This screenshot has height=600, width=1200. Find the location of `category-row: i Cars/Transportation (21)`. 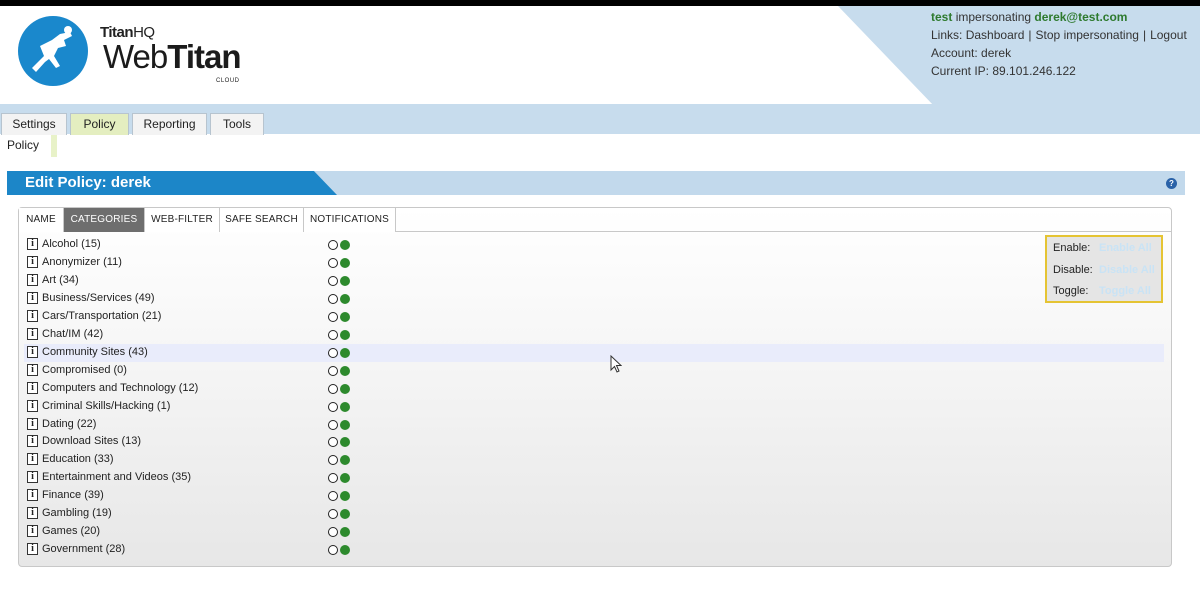

category-row: i Cars/Transportation (21) is located at coordinates (594, 317).